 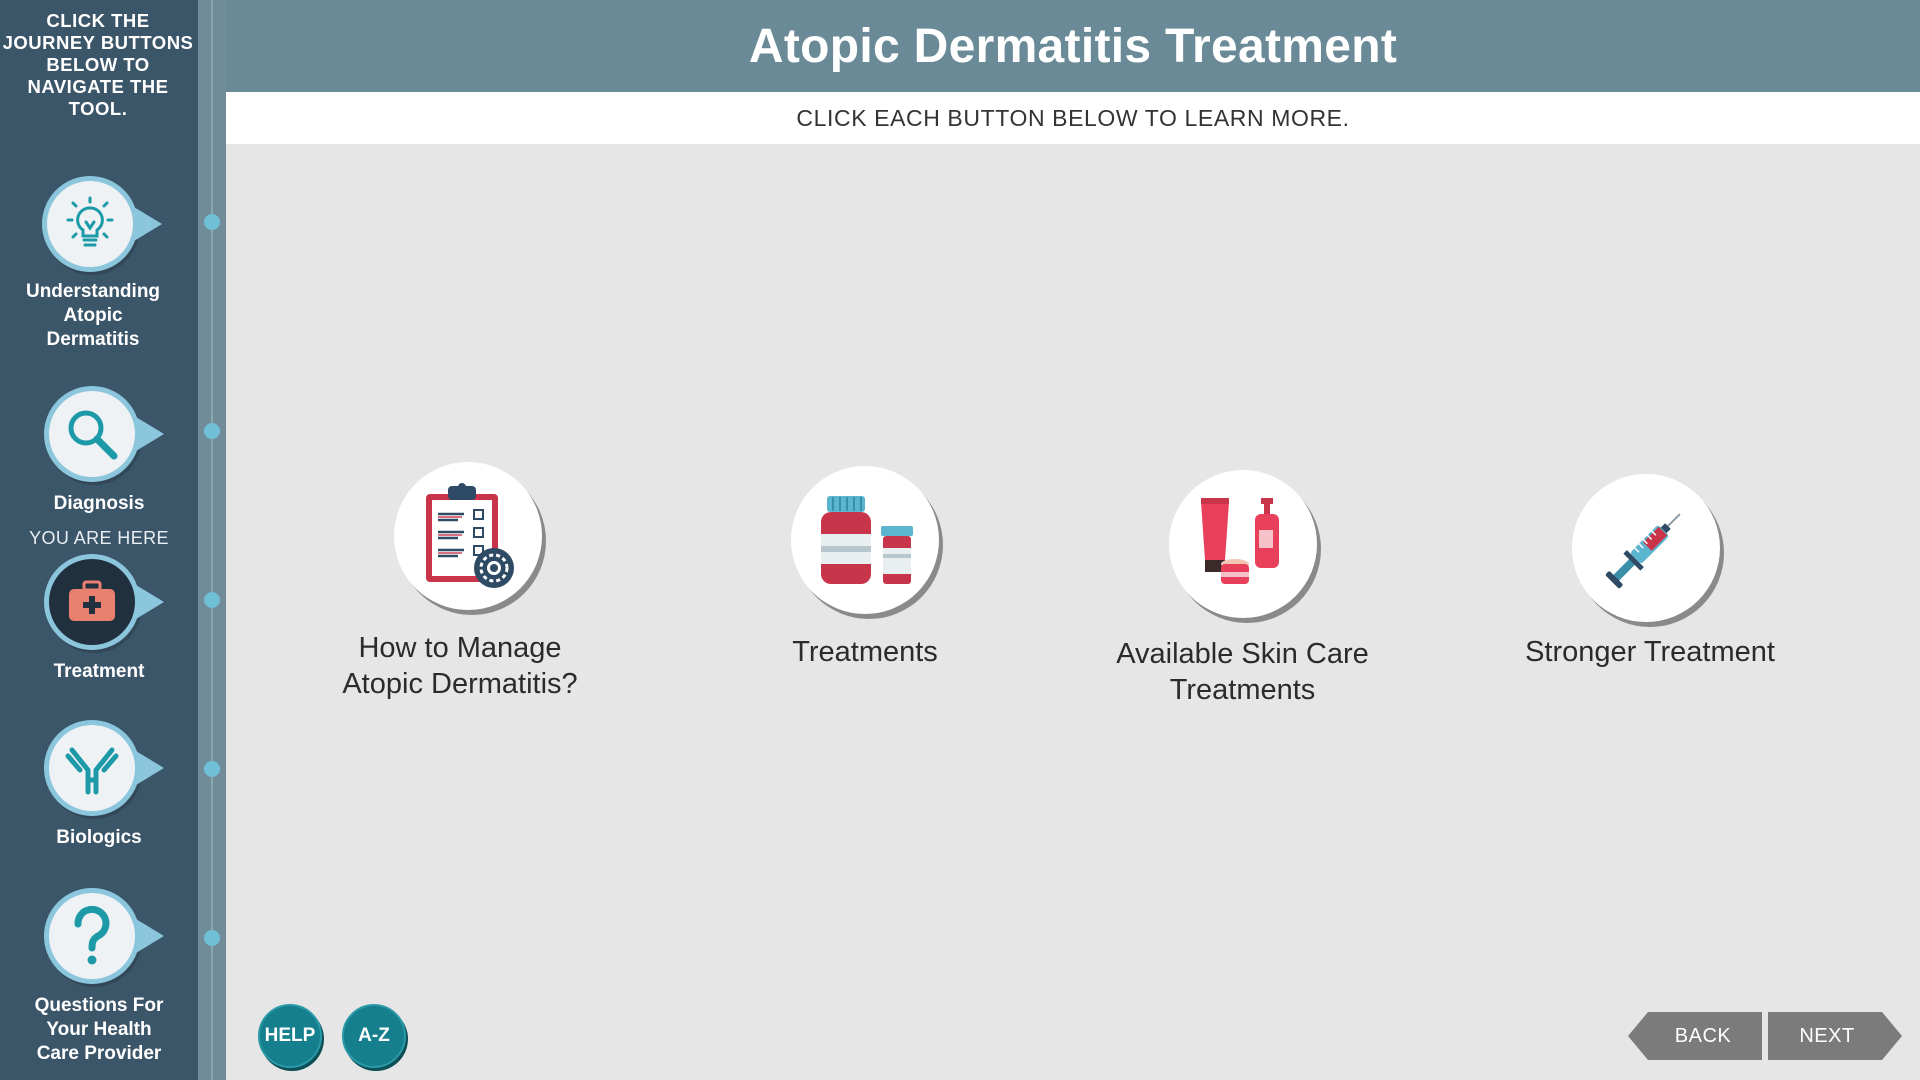 What do you see at coordinates (1695, 1036) in the screenshot?
I see `back-button: BACK` at bounding box center [1695, 1036].